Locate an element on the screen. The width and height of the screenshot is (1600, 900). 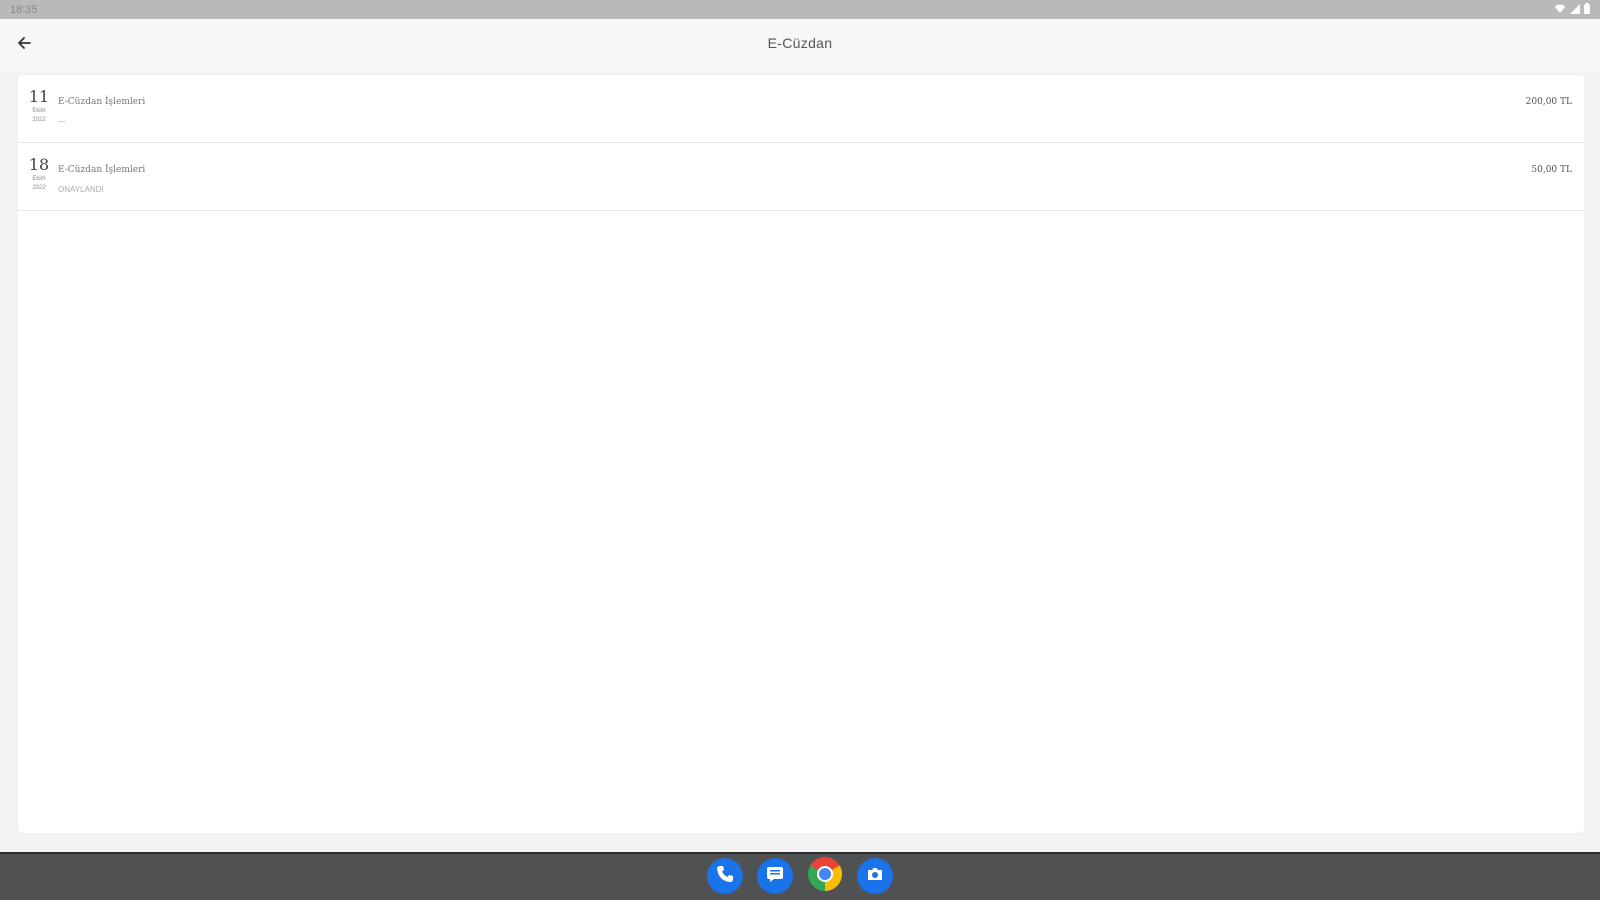
dock-camera-app is located at coordinates (875, 876).